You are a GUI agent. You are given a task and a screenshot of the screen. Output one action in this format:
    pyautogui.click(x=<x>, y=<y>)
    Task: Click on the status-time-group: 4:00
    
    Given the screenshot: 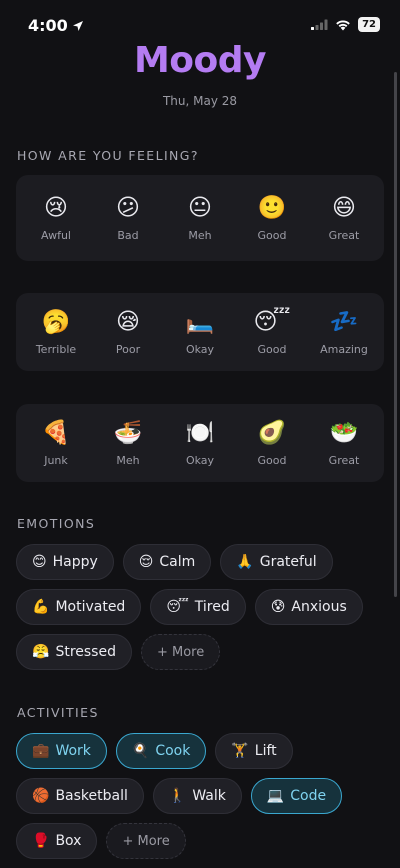 What is the action you would take?
    pyautogui.click(x=56, y=25)
    